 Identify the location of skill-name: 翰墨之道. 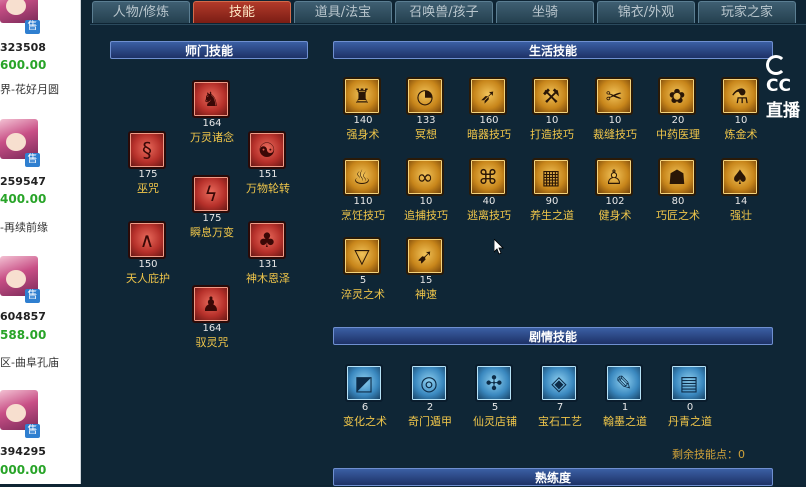
(625, 421).